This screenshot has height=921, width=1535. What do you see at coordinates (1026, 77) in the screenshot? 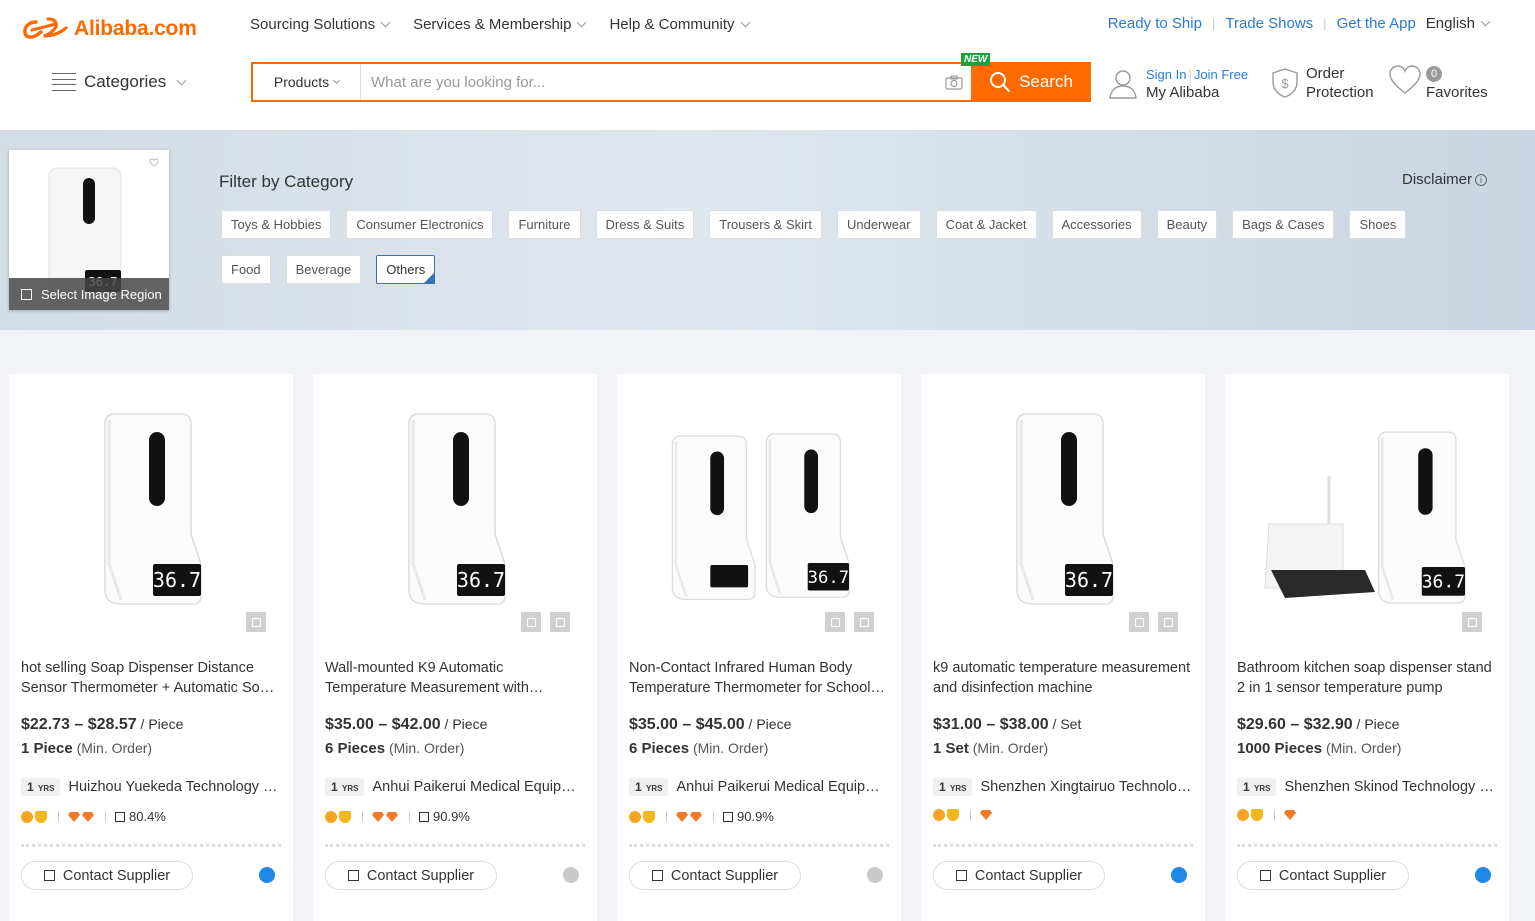
I see `search-button: NEW Search` at bounding box center [1026, 77].